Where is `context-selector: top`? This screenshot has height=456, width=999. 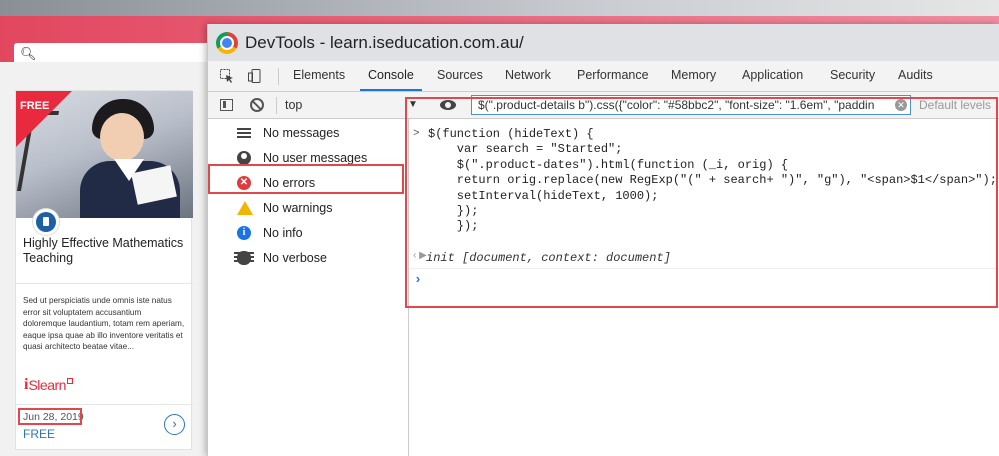
context-selector: top is located at coordinates (293, 105).